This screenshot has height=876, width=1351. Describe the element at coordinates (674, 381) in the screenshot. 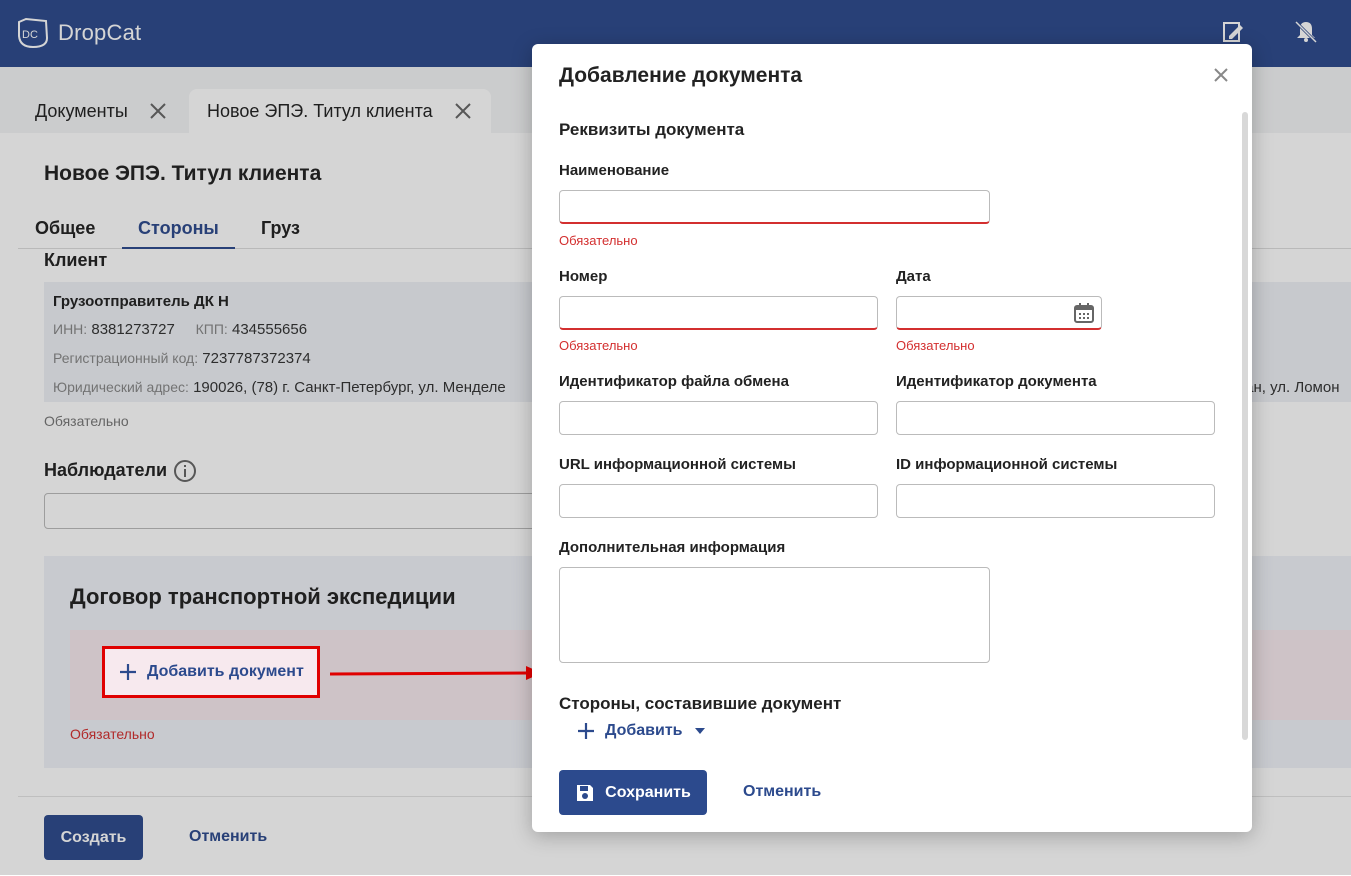

I see `exchange-file-id-label: Идентификатор файла обмена` at that location.